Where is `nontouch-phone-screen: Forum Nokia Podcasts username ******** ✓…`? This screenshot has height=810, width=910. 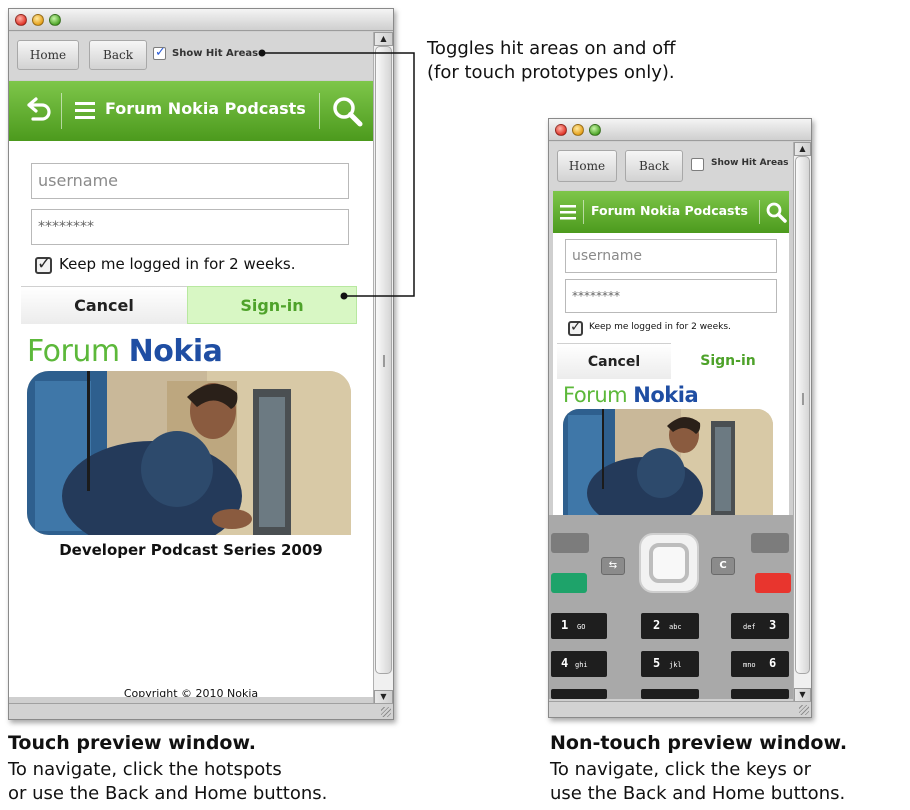
nontouch-phone-screen: Forum Nokia Podcasts username ******** ✓… is located at coordinates (671, 353).